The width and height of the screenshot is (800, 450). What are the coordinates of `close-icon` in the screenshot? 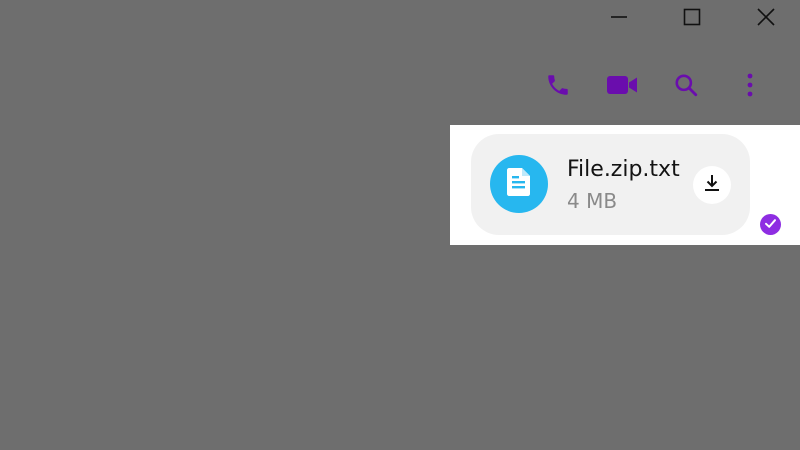 It's located at (766, 17).